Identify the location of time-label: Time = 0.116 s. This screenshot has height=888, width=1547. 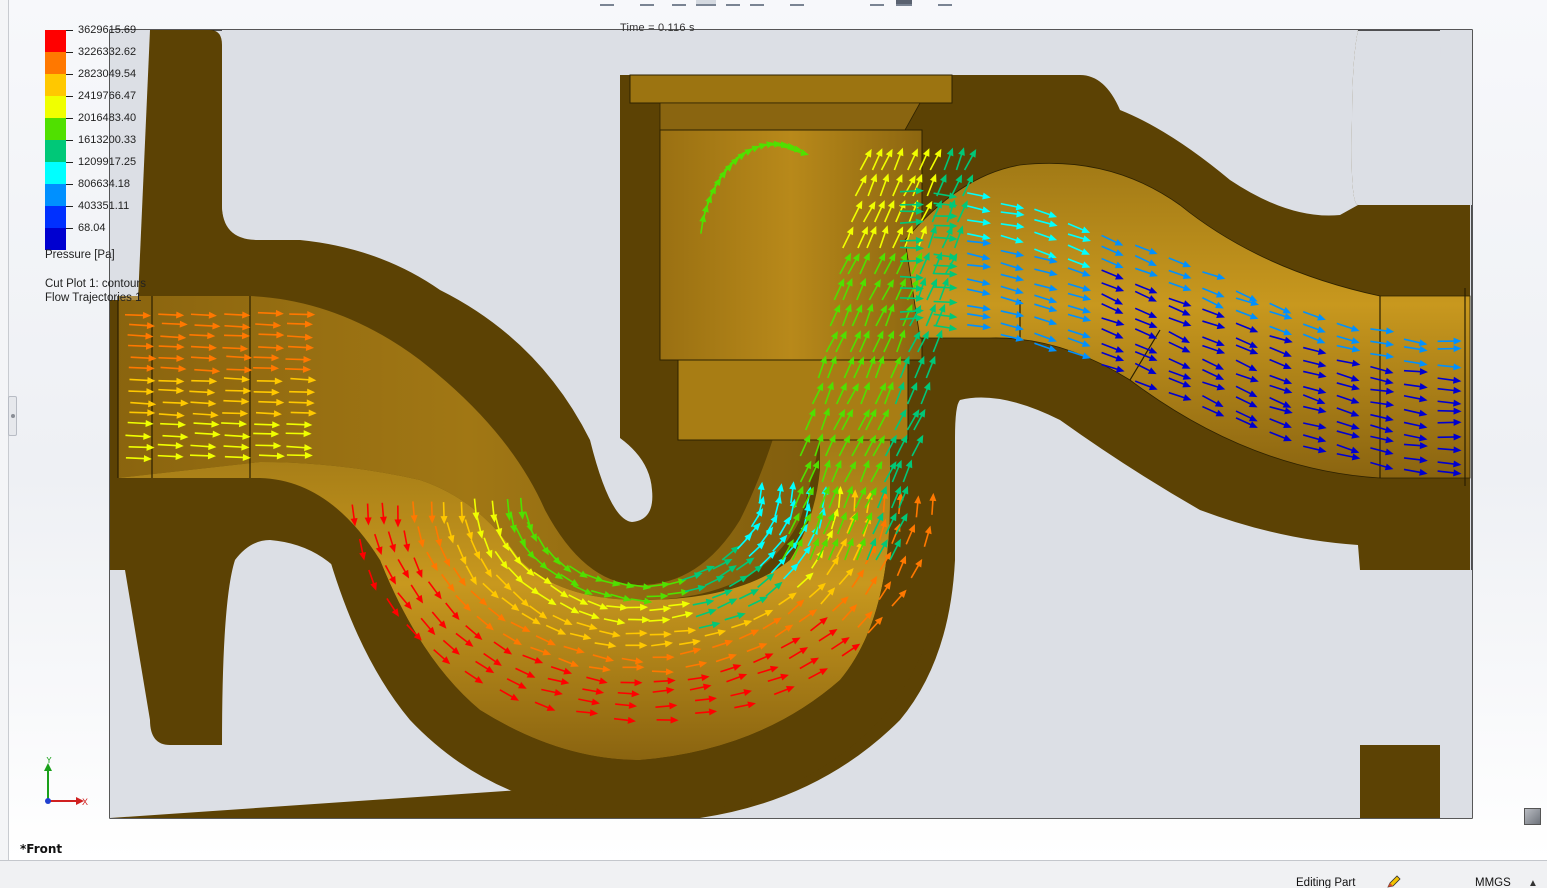
(657, 28).